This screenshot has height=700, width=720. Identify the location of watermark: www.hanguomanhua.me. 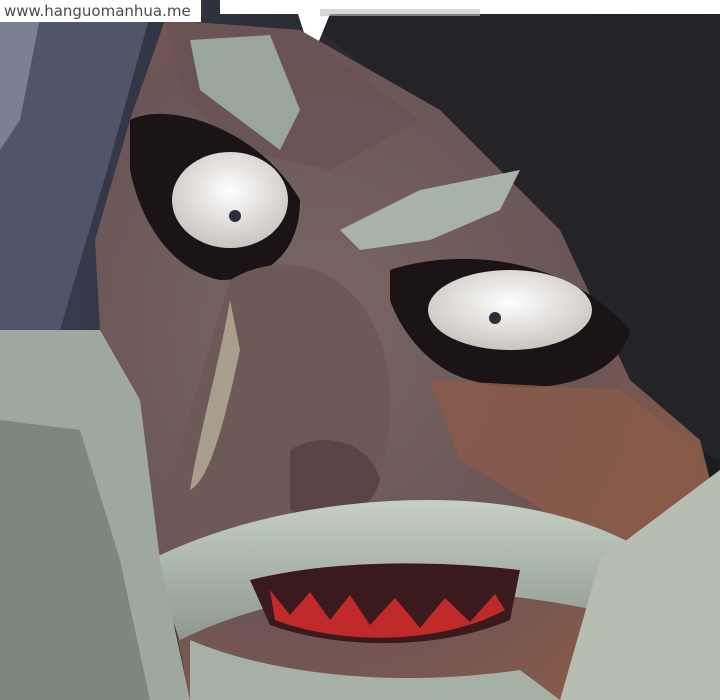
(100, 11).